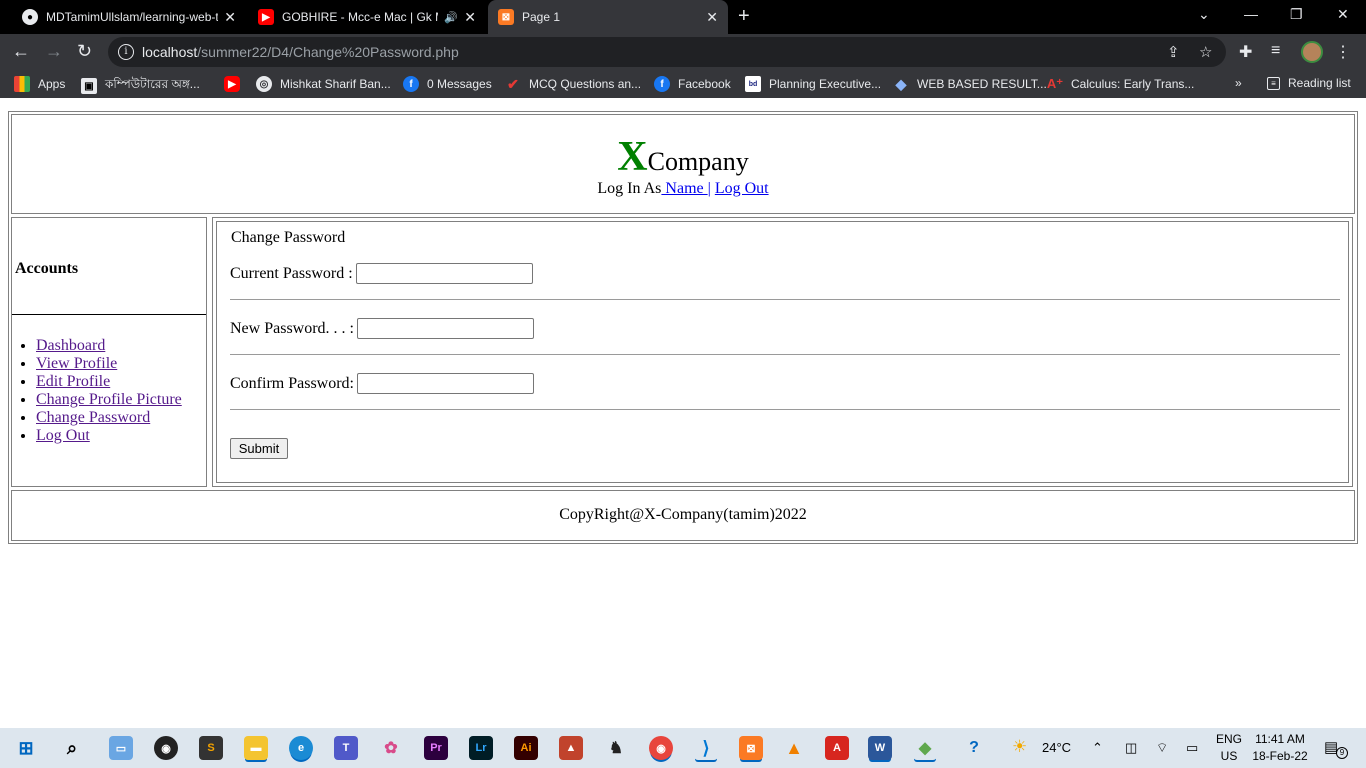 The image size is (1366, 768). What do you see at coordinates (93, 417) in the screenshot?
I see `change-password-link: Change Password` at bounding box center [93, 417].